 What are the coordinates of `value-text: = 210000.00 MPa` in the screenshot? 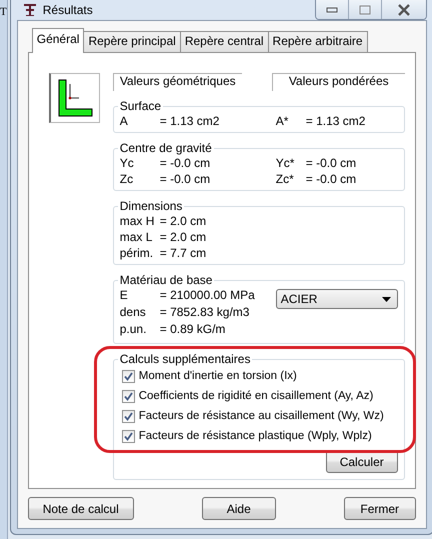 It's located at (208, 295).